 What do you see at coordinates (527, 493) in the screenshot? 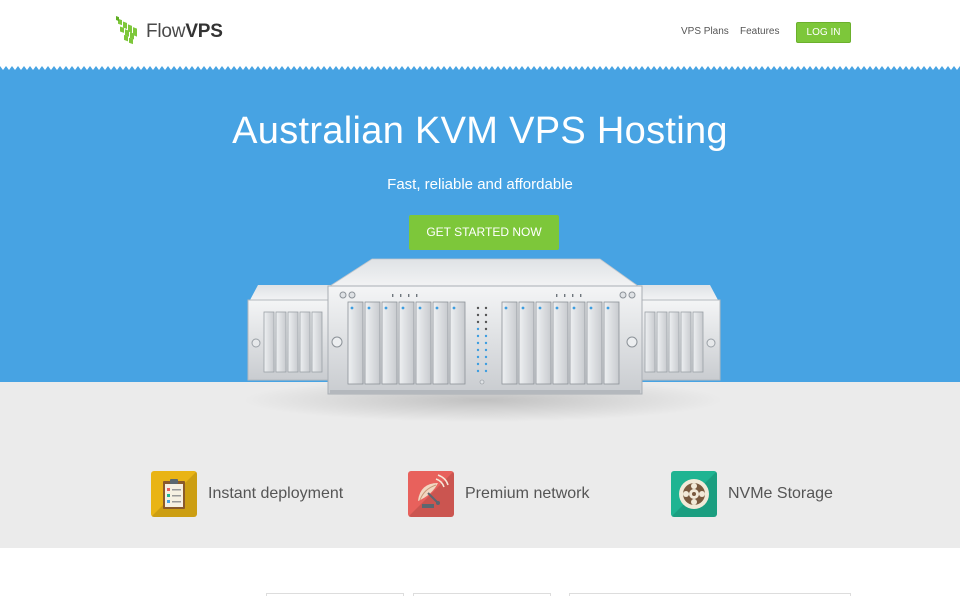
I see `feature-label: Premium network` at bounding box center [527, 493].